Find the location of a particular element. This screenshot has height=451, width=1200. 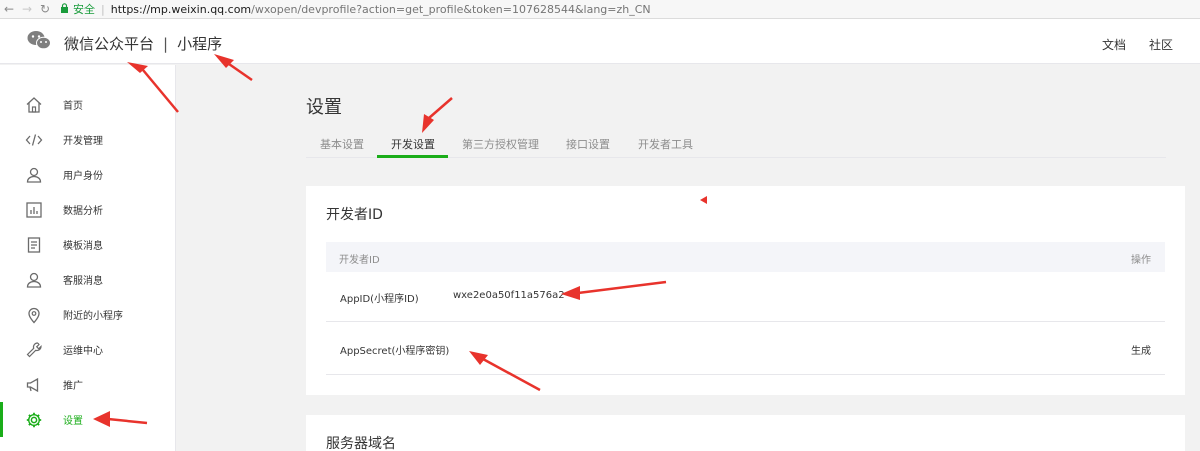

platform-name: 微信公众平台 is located at coordinates (109, 44).